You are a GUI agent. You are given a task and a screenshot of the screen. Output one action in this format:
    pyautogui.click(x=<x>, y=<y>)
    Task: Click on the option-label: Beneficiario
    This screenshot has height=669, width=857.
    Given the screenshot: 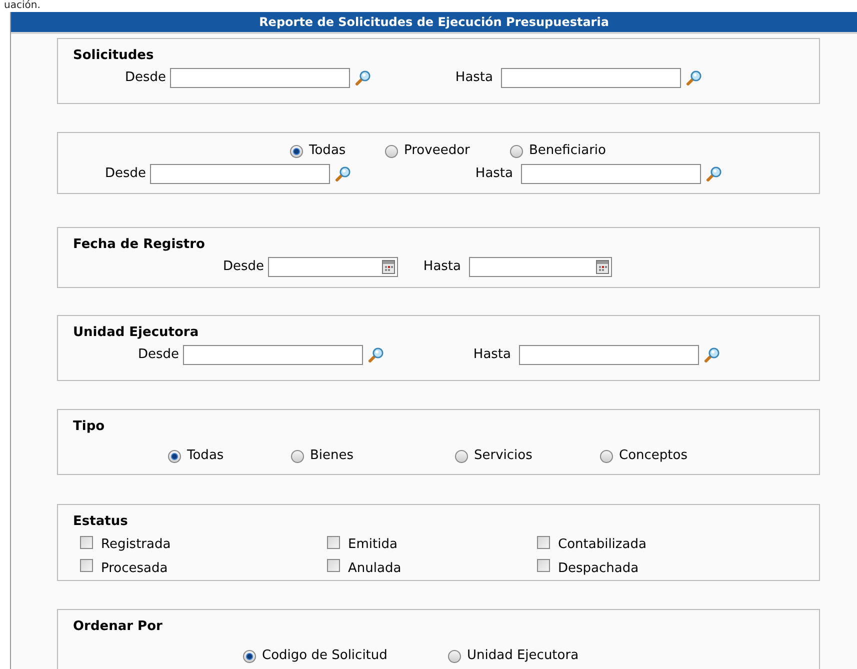 What is the action you would take?
    pyautogui.click(x=567, y=151)
    